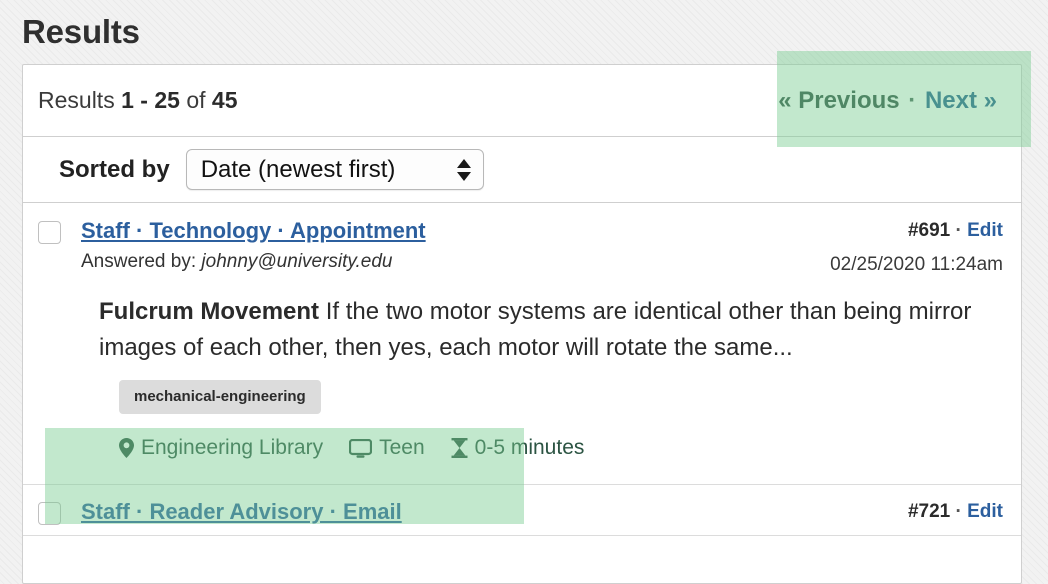  What do you see at coordinates (361, 448) in the screenshot?
I see `monitor-icon` at bounding box center [361, 448].